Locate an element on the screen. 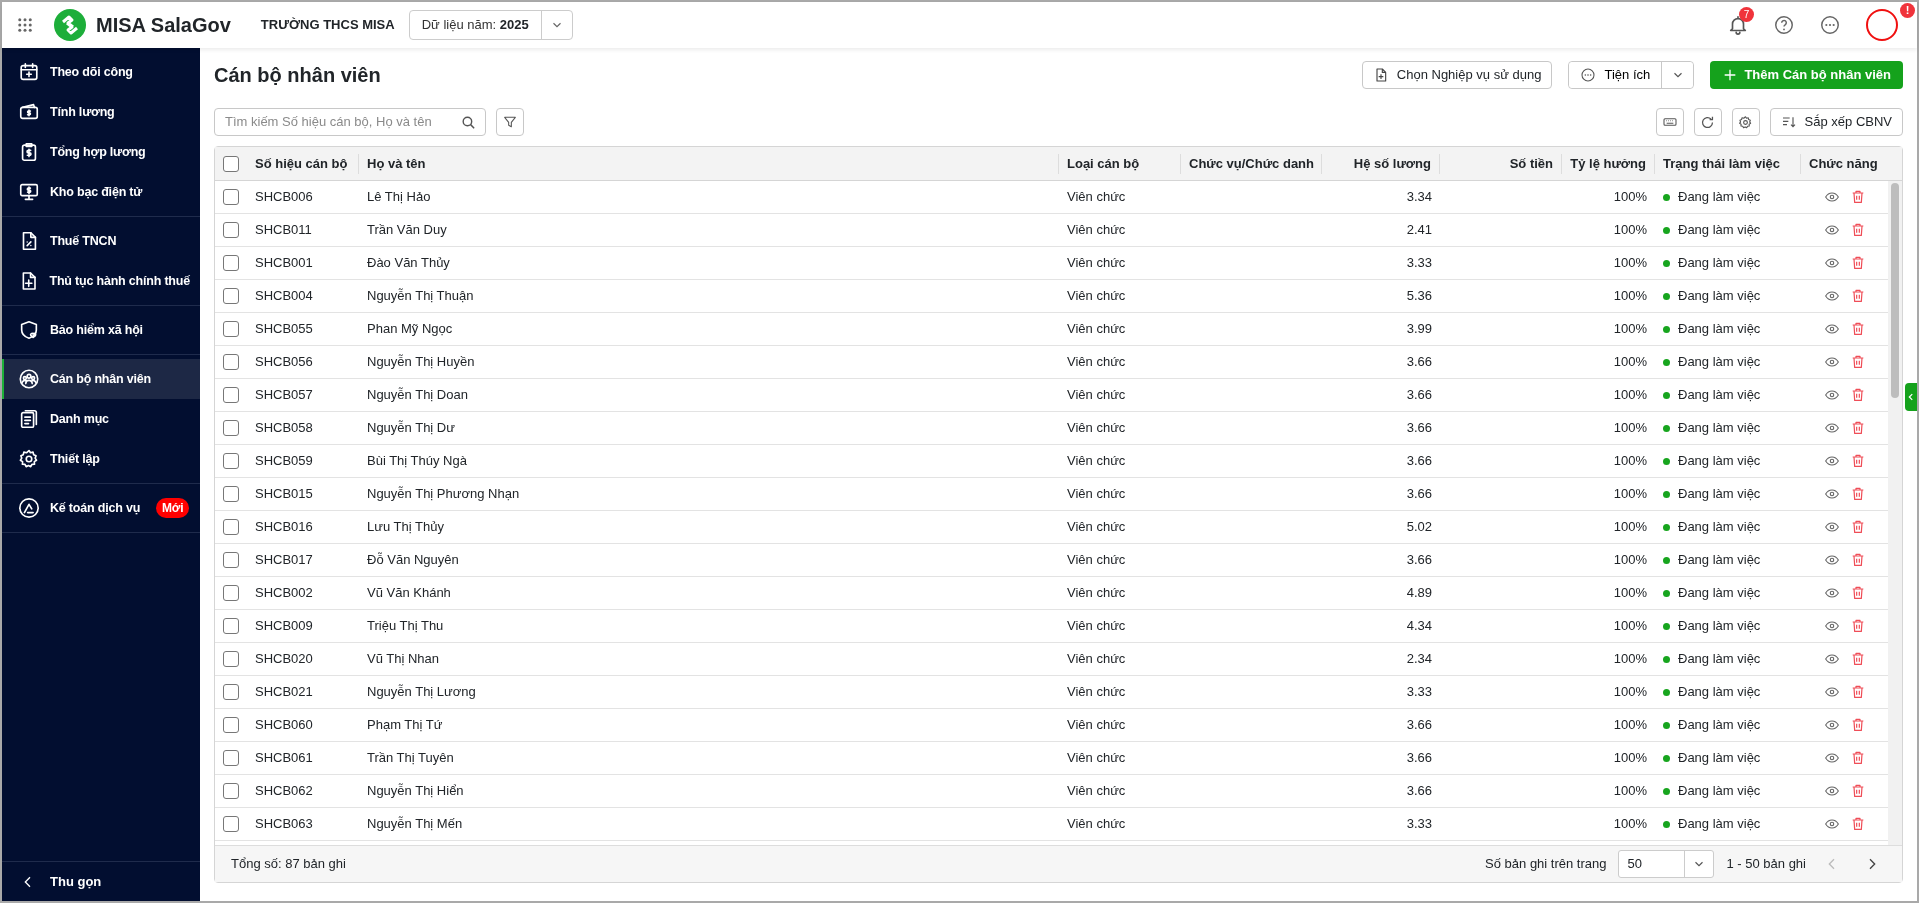  user-avatar is located at coordinates (1882, 25).